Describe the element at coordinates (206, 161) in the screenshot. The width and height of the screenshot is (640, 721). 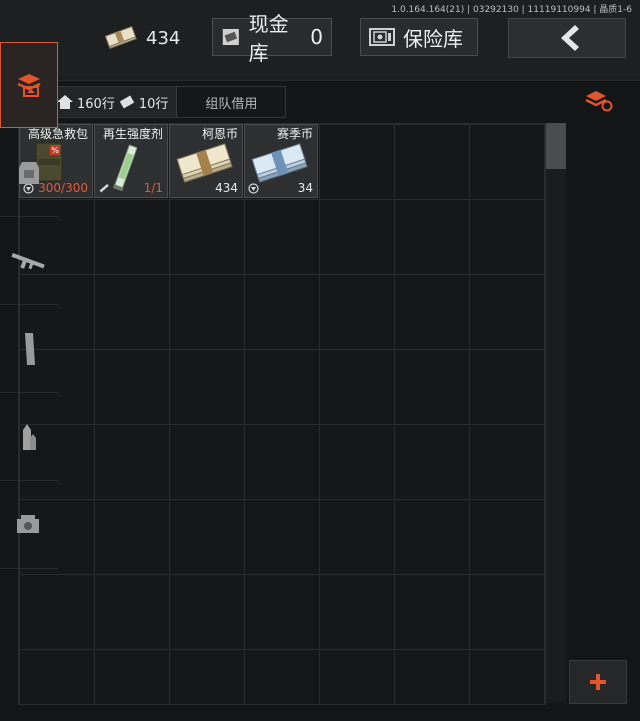
I see `inventory-item-koen-coin: 柯恩币 434` at that location.